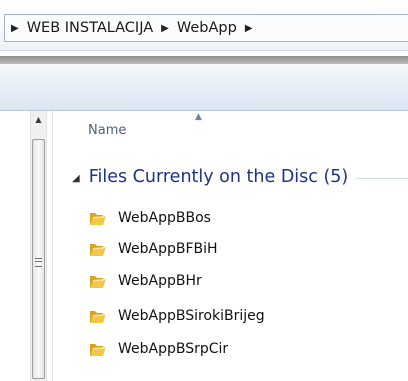 This screenshot has width=408, height=381. What do you see at coordinates (198, 117) in the screenshot?
I see `sort-ascending-icon: ▲` at bounding box center [198, 117].